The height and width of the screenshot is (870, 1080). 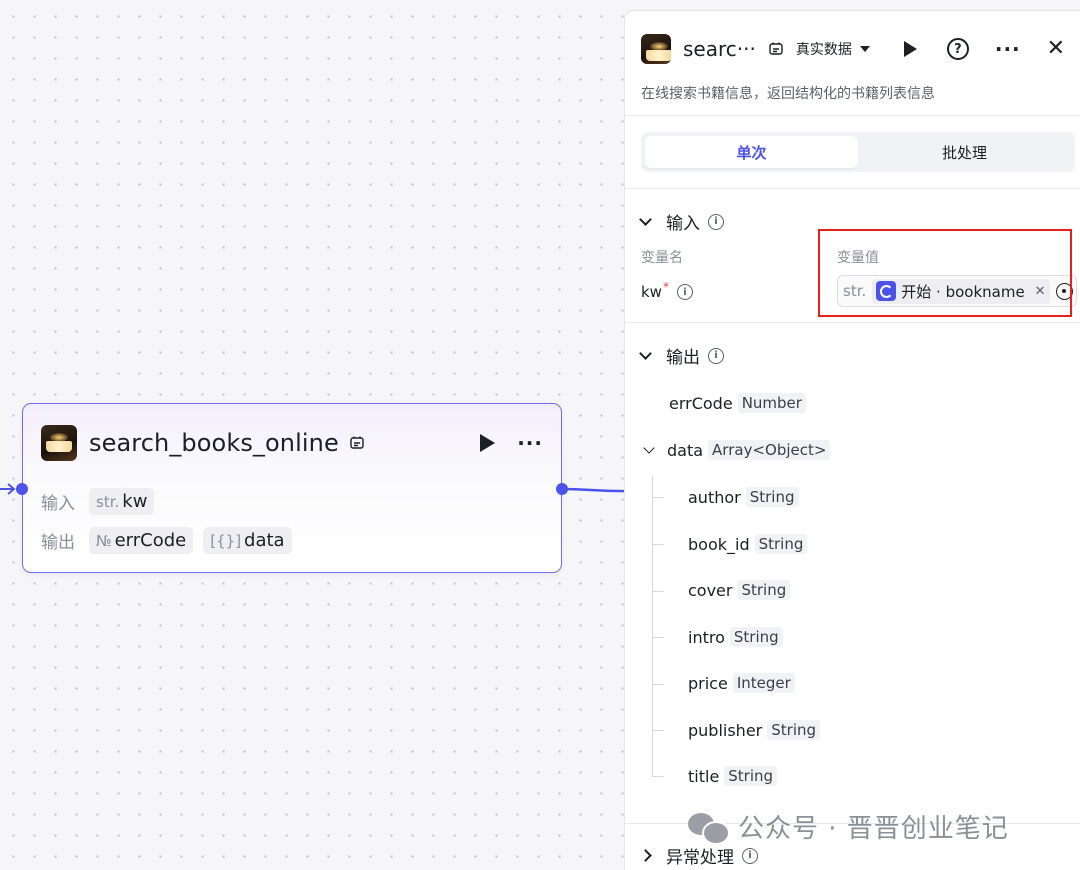 What do you see at coordinates (645, 855) in the screenshot?
I see `chevron-right-icon` at bounding box center [645, 855].